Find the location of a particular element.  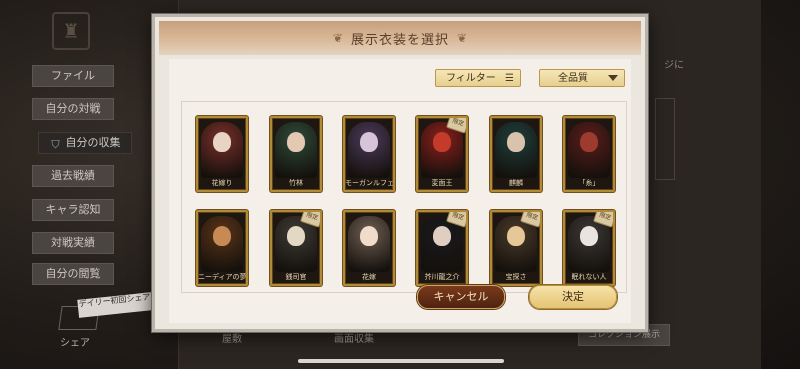

costume-card: 銭司官 限定 is located at coordinates (296, 248).